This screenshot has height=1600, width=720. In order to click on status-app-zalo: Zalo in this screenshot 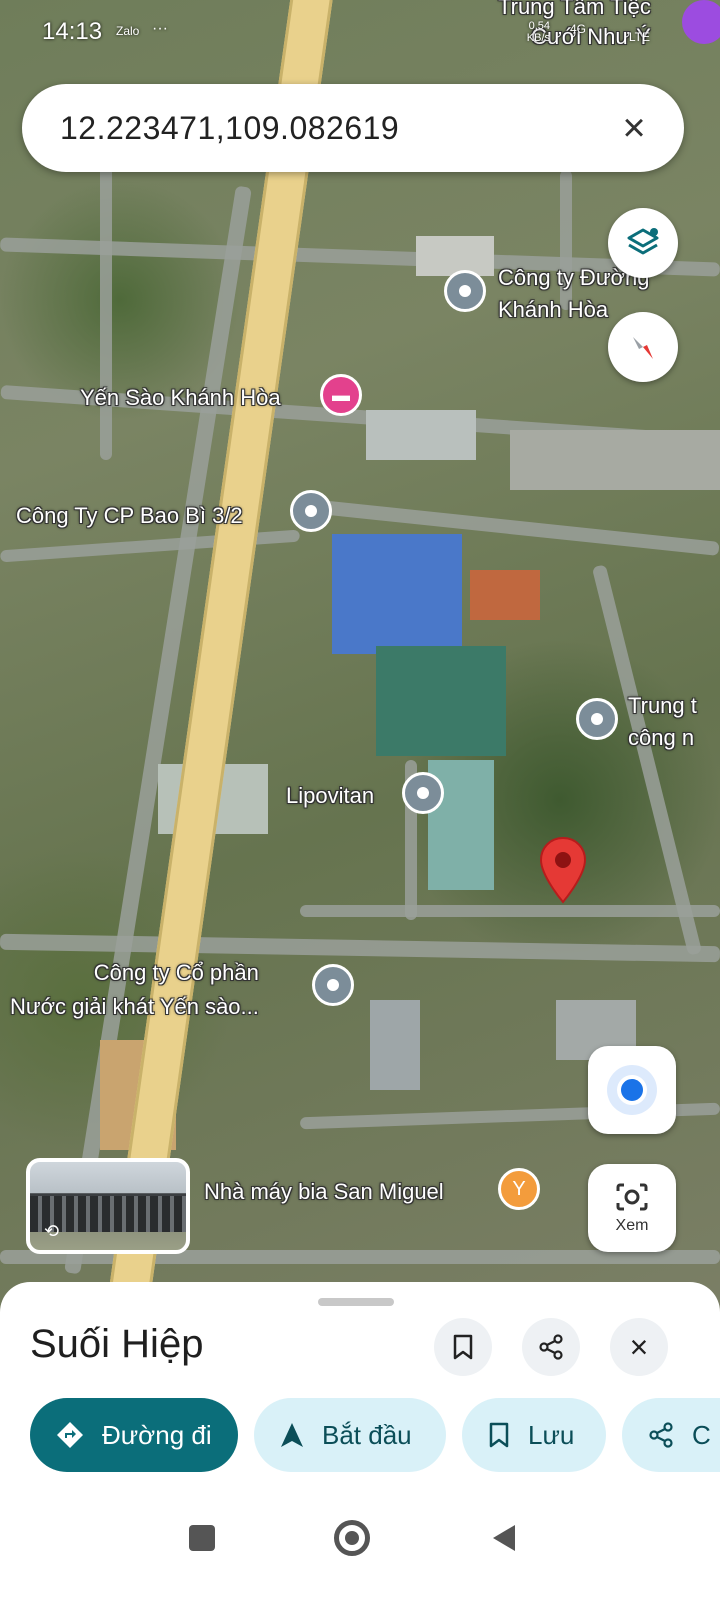, I will do `click(128, 31)`.